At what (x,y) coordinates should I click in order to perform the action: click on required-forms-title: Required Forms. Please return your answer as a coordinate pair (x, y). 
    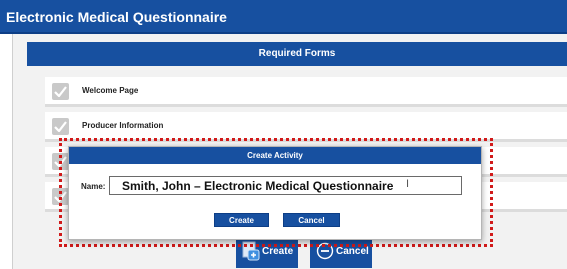
    Looking at the image, I should click on (297, 53).